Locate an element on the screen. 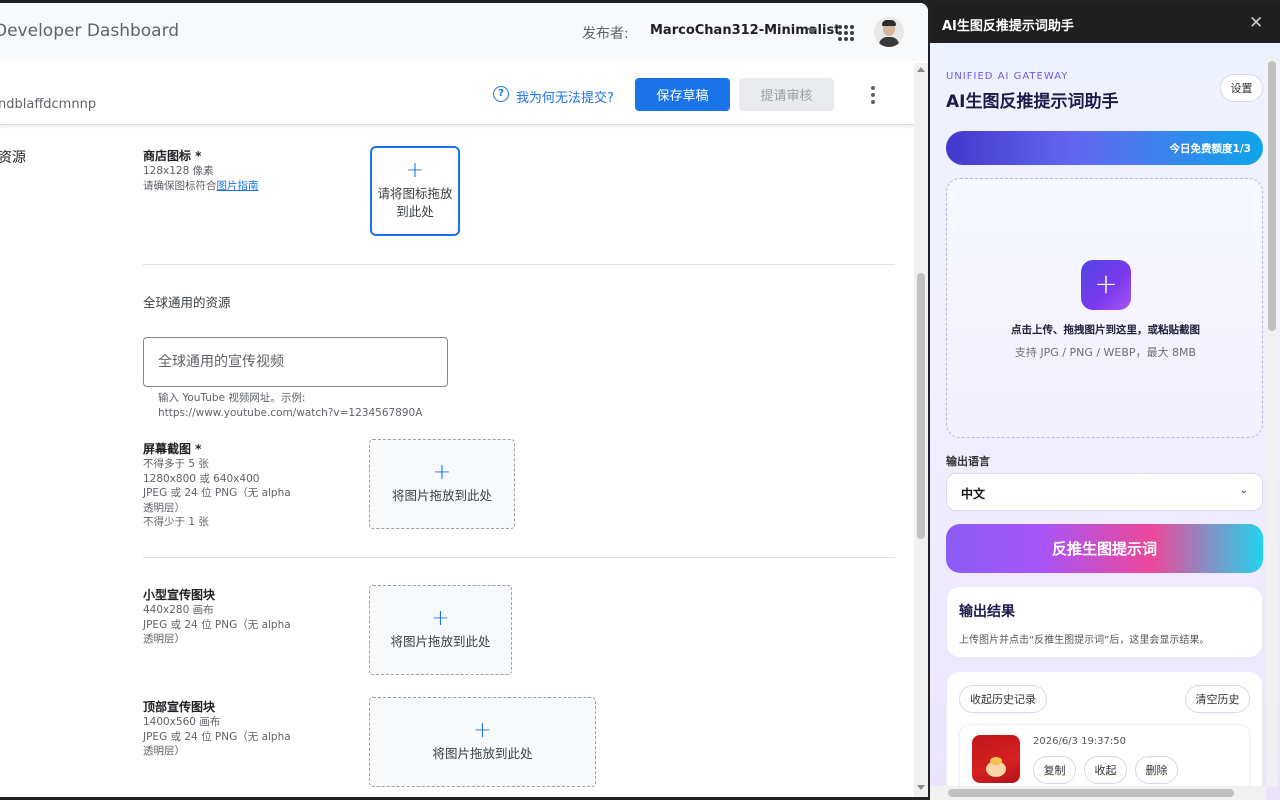 The height and width of the screenshot is (800, 1280). desc-line: 1280x800 或 640x400 is located at coordinates (201, 478).